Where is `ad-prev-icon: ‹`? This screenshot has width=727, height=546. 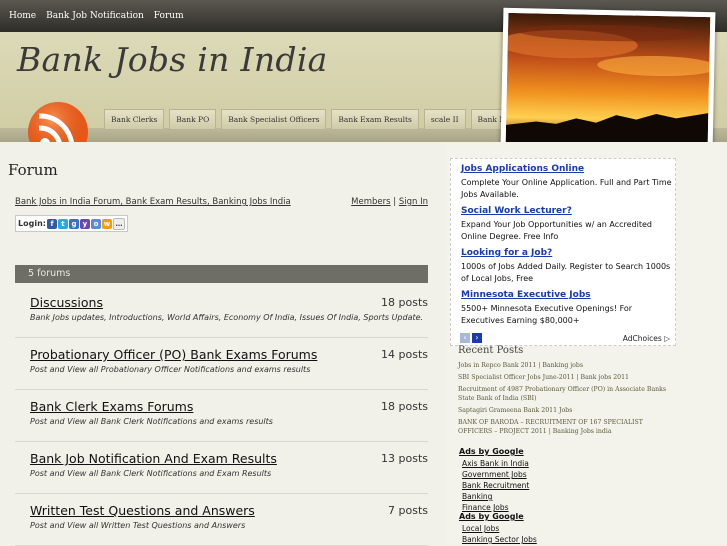 ad-prev-icon: ‹ is located at coordinates (465, 338).